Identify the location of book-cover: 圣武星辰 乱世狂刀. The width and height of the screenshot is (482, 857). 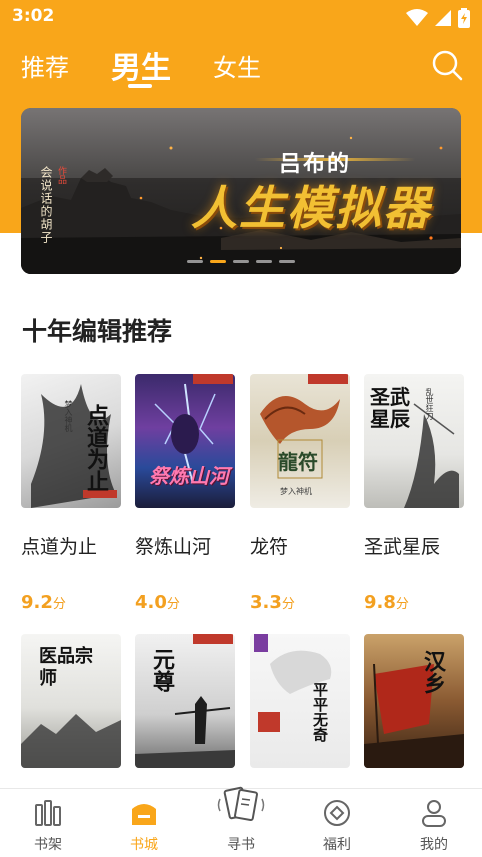
(414, 441).